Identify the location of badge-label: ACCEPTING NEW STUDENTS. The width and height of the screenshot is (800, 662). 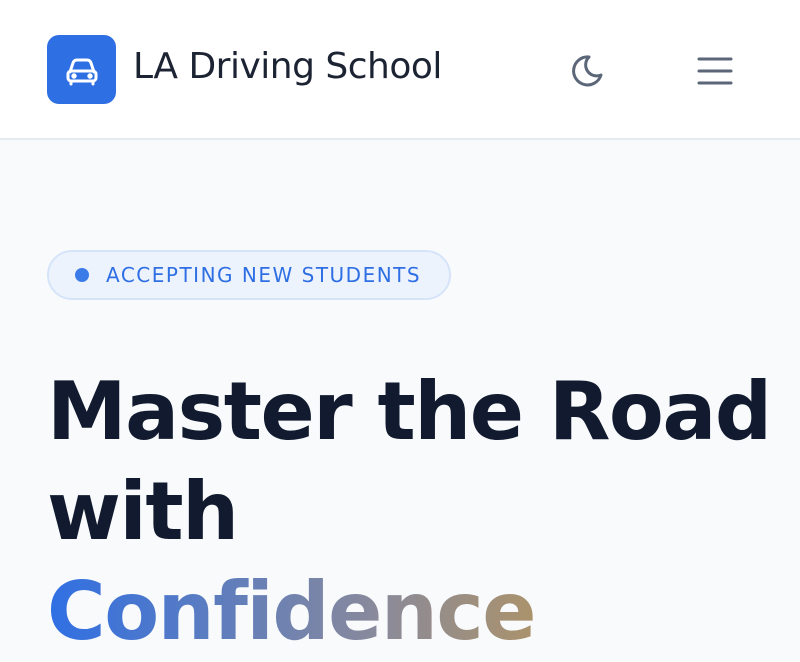
(264, 275).